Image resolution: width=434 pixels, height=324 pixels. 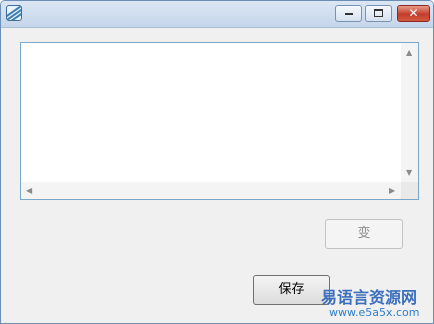 I want to click on watermark-url: www.e5a5x.com, so click(x=374, y=312).